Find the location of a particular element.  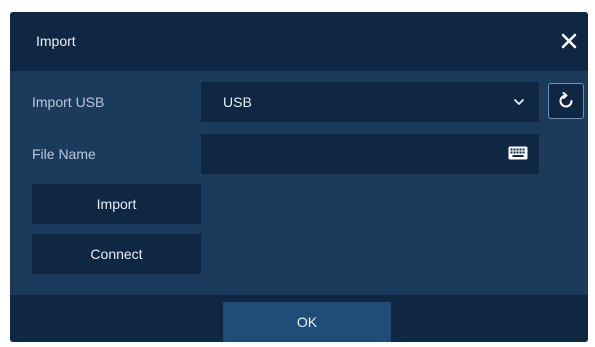

refresh-button is located at coordinates (566, 101).